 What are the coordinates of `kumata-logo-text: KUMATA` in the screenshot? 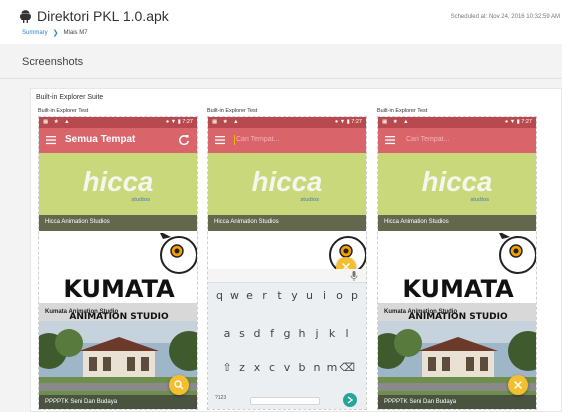 It's located at (458, 289).